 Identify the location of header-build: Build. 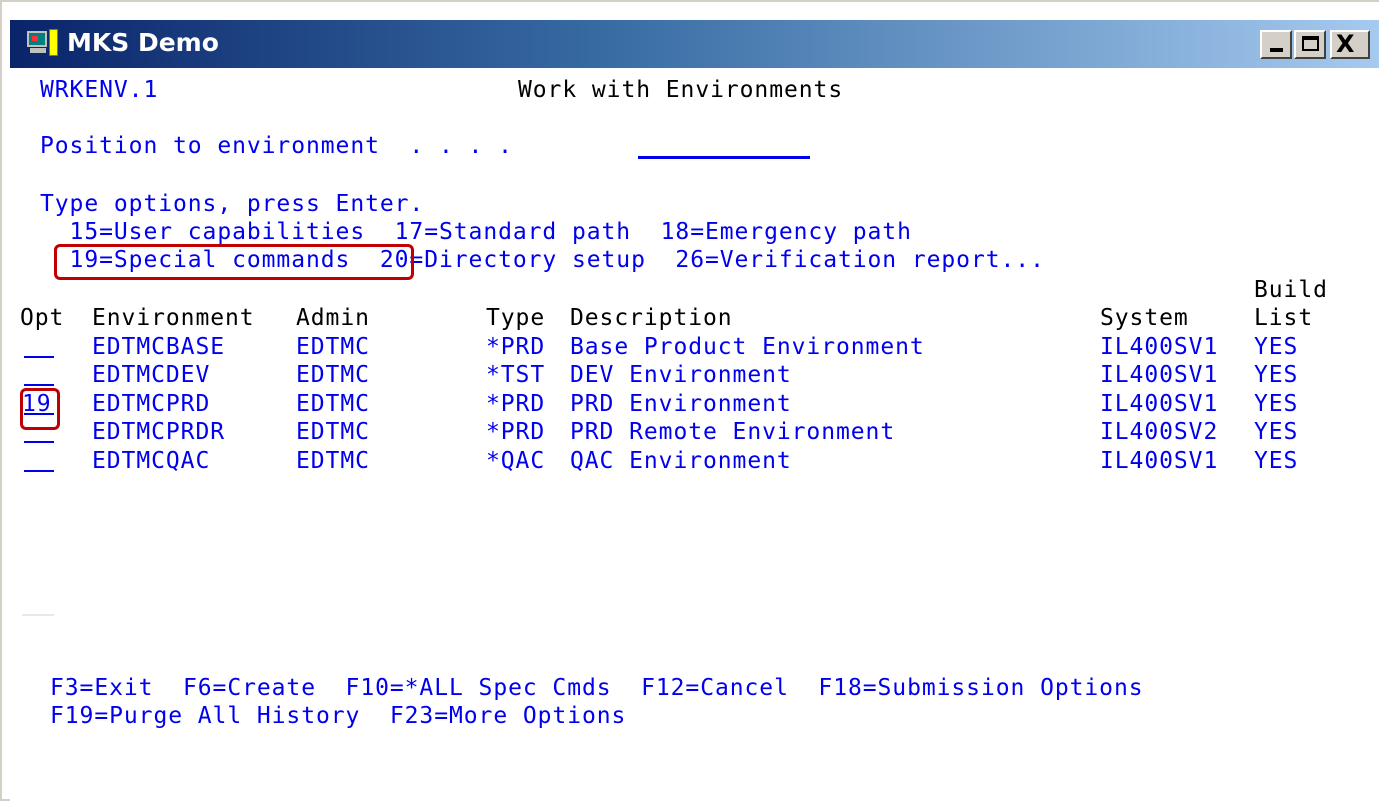
(1291, 290).